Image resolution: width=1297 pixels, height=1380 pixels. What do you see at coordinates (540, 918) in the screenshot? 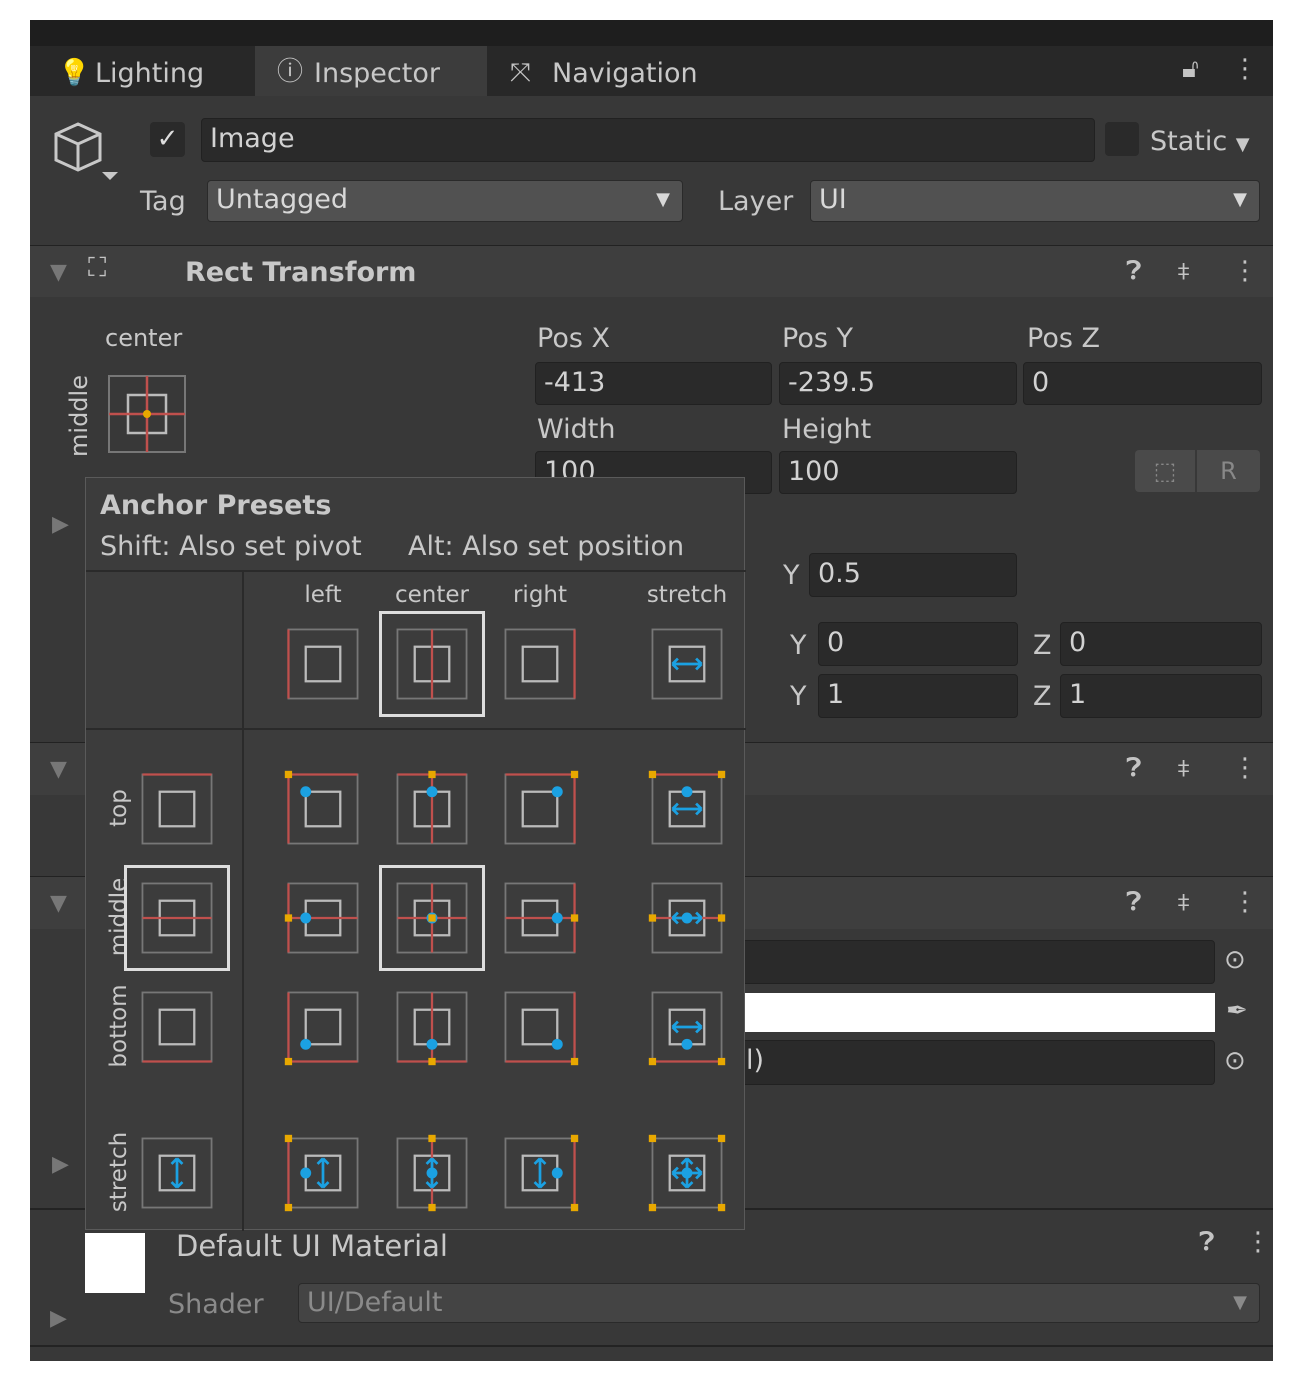
I see `preset-middle-right` at bounding box center [540, 918].